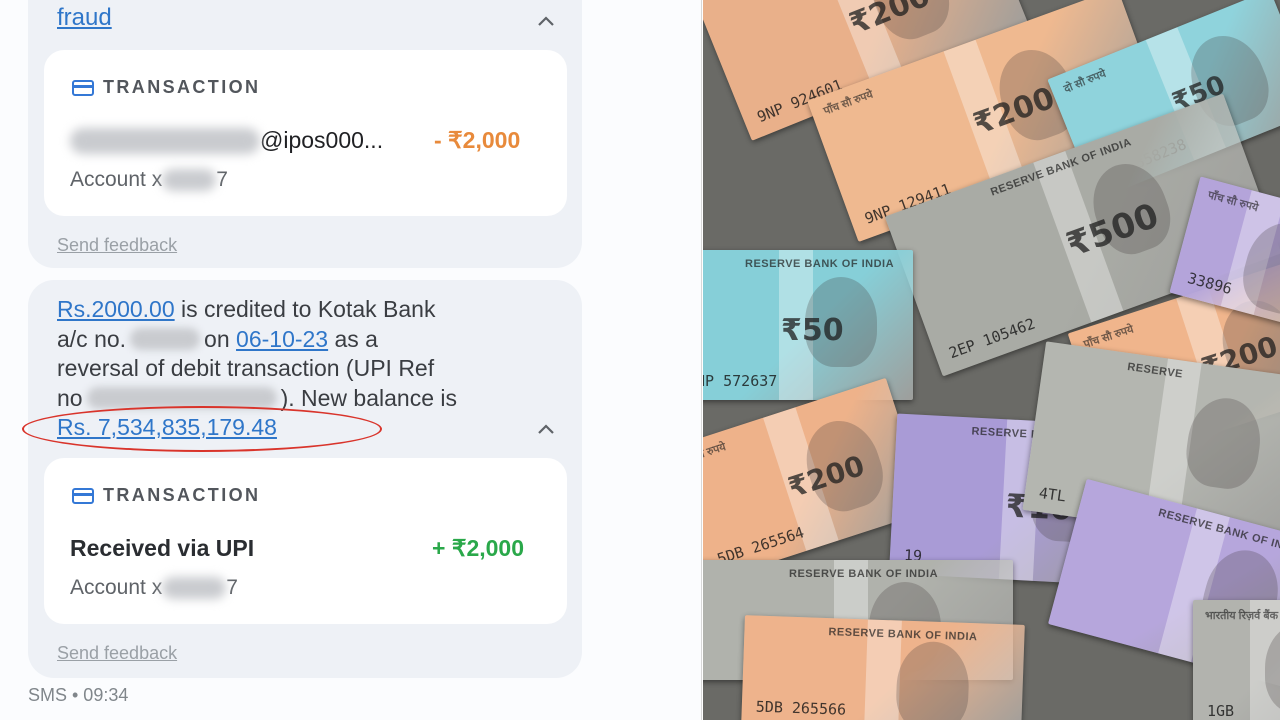 The height and width of the screenshot is (720, 1280). Describe the element at coordinates (883, 667) in the screenshot. I see `banknote: RESERVE BANK OF INDIA 5DB 265566` at that location.